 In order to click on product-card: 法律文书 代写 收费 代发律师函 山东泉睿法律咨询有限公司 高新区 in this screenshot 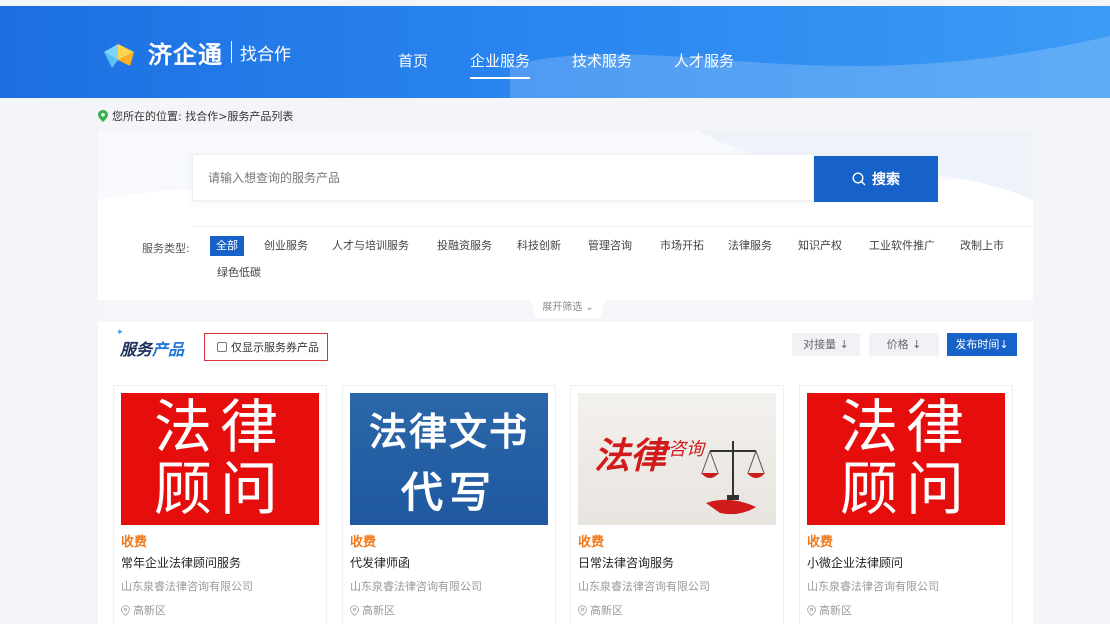, I will do `click(449, 504)`.